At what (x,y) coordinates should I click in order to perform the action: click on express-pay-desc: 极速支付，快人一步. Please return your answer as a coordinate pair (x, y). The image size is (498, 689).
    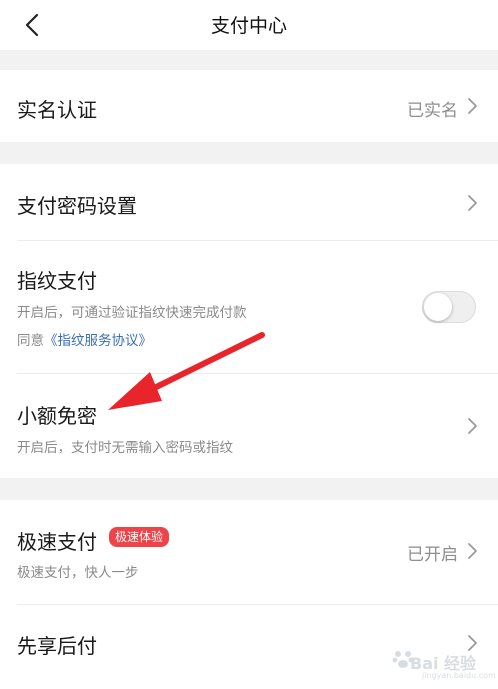
    Looking at the image, I should click on (78, 573).